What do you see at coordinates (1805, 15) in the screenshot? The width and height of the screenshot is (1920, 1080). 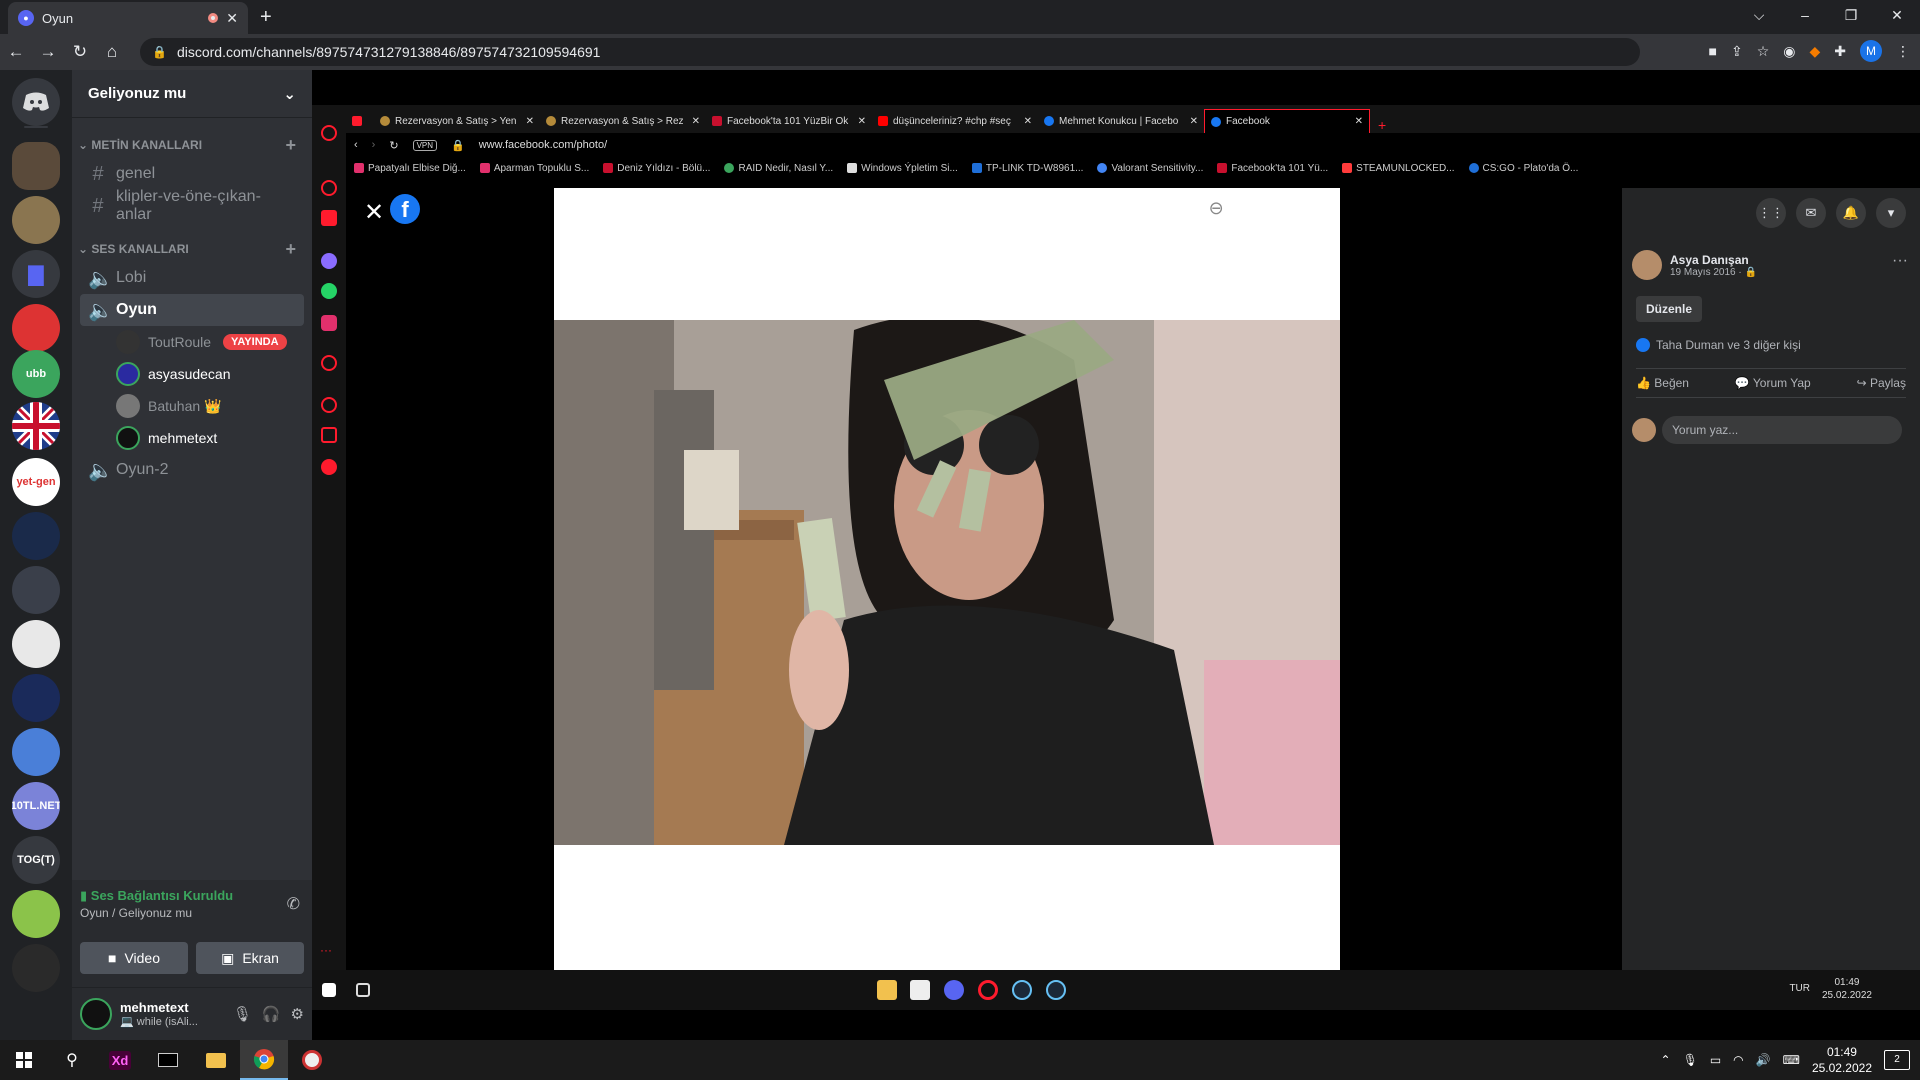 I see `minimize-button: –` at bounding box center [1805, 15].